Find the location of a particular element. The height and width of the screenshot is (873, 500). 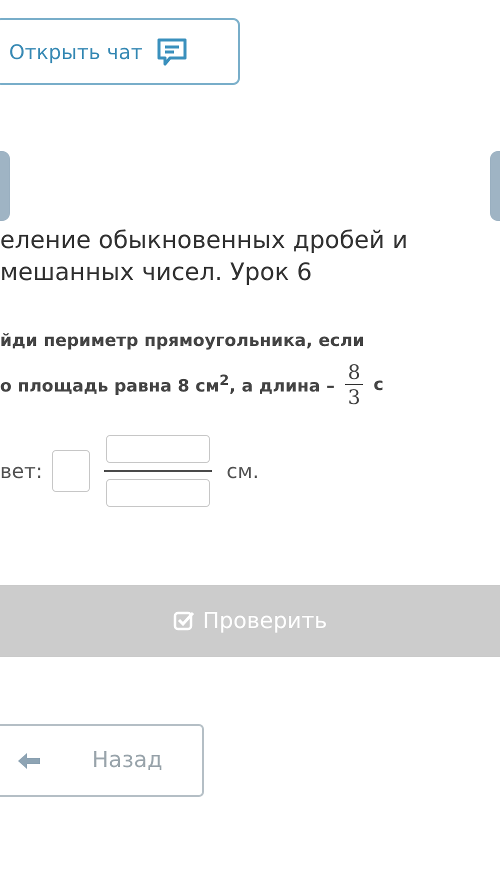

numerator-field is located at coordinates (158, 449).